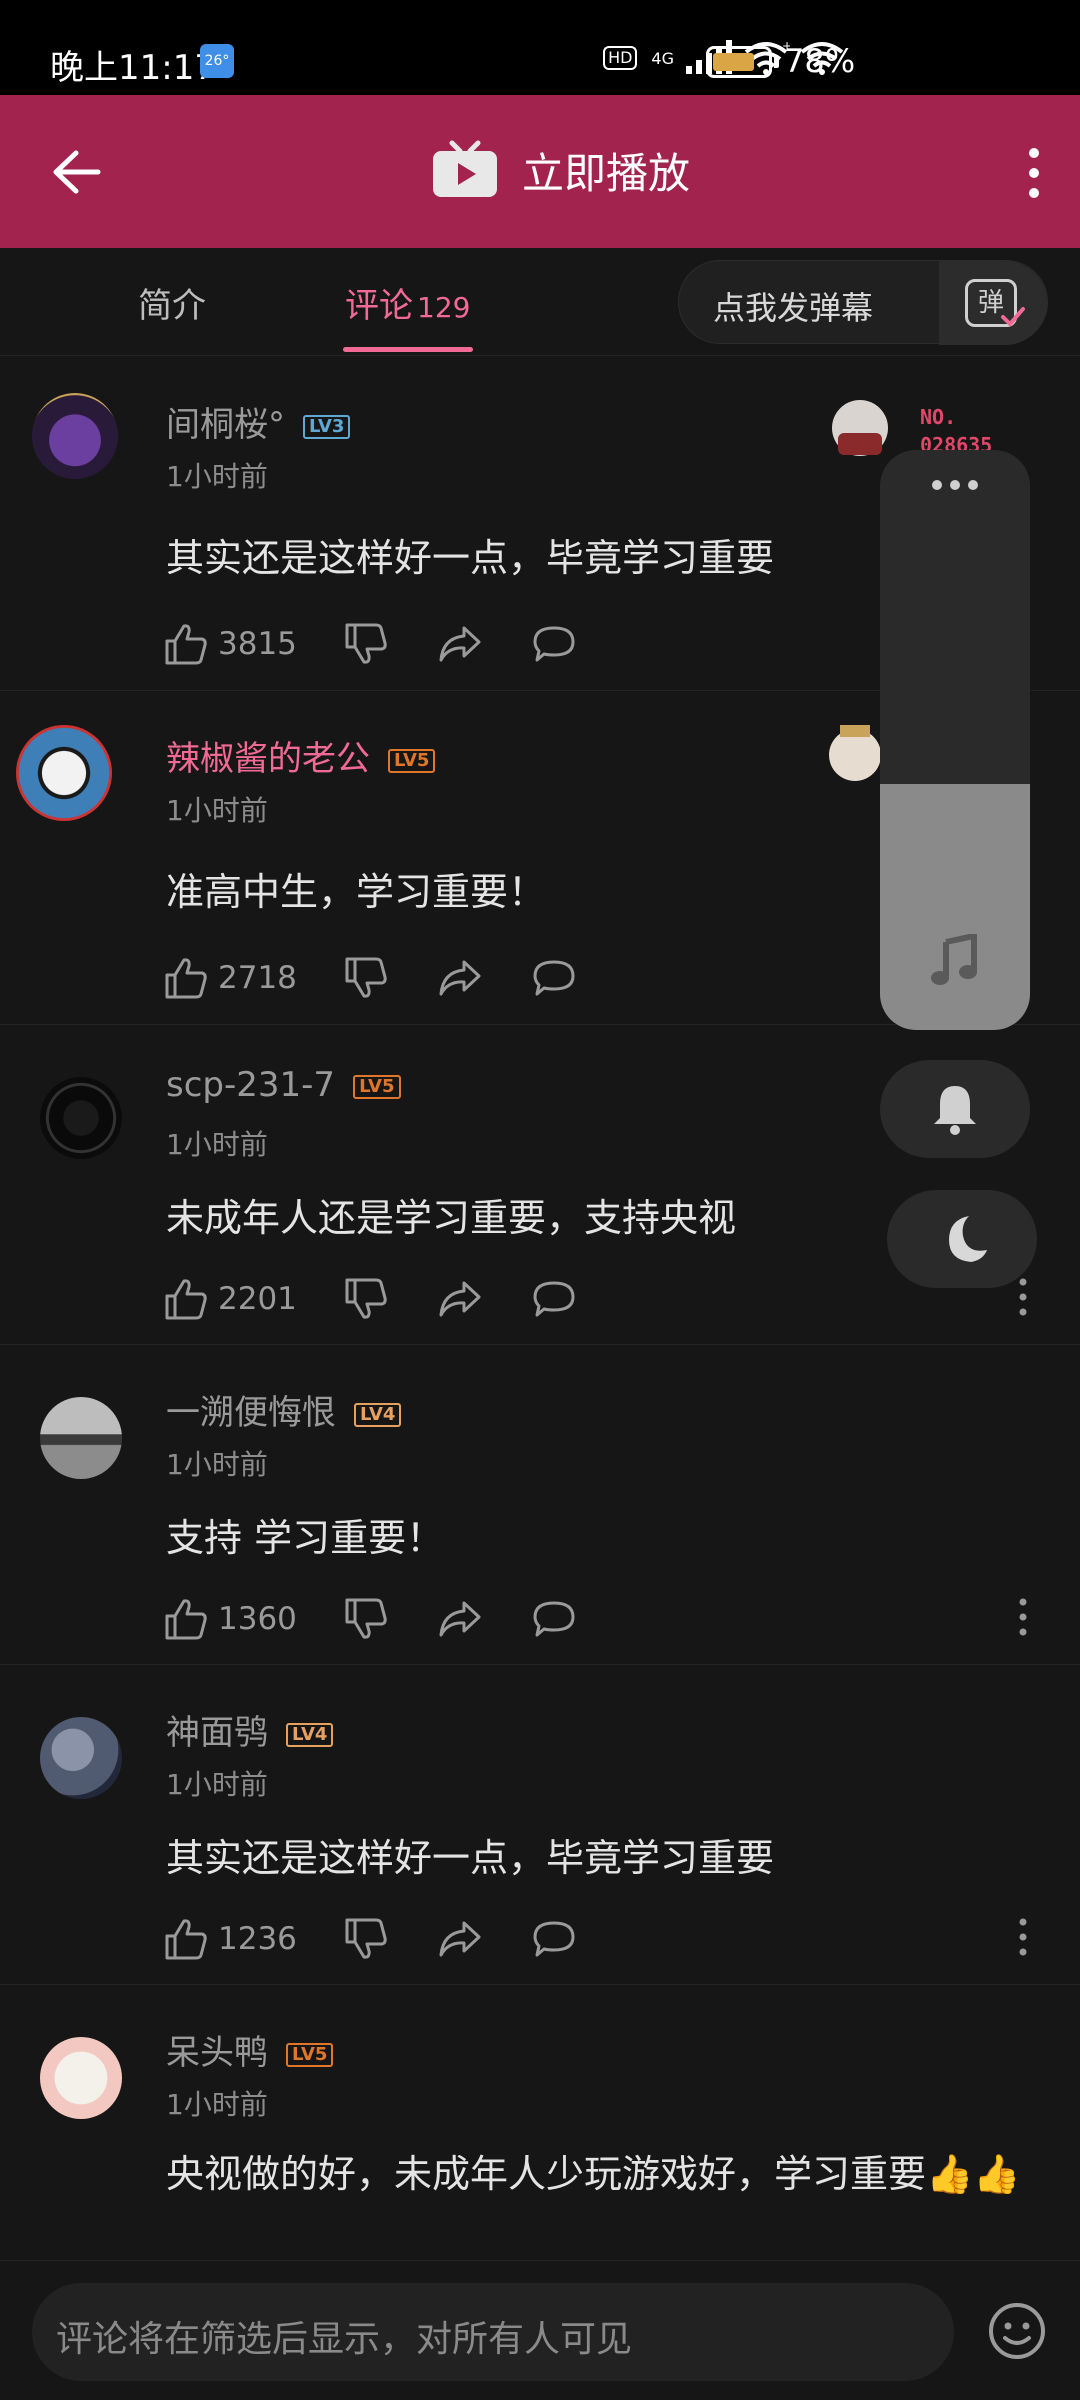 The image size is (1080, 2400). What do you see at coordinates (379, 306) in the screenshot?
I see `tab-comments-label: 评论` at bounding box center [379, 306].